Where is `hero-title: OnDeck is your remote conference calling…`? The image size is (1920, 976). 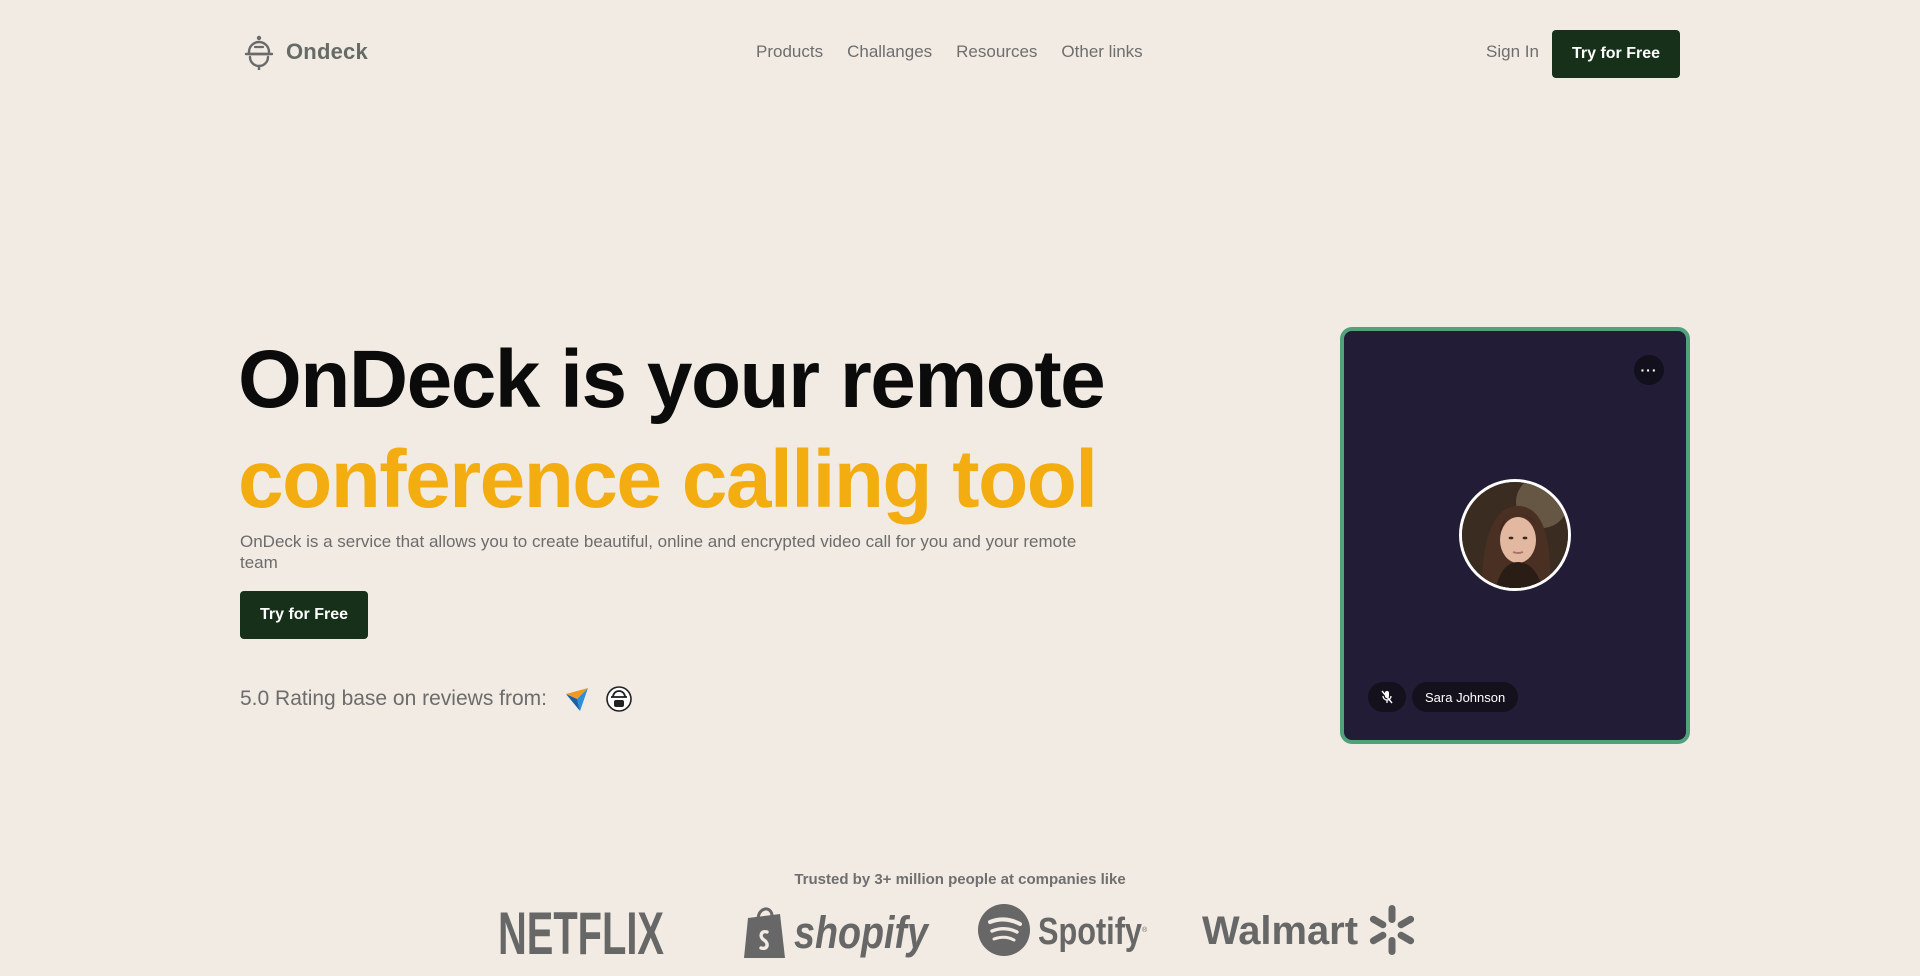
hero-title: OnDeck is your remote conference calling… is located at coordinates (672, 430).